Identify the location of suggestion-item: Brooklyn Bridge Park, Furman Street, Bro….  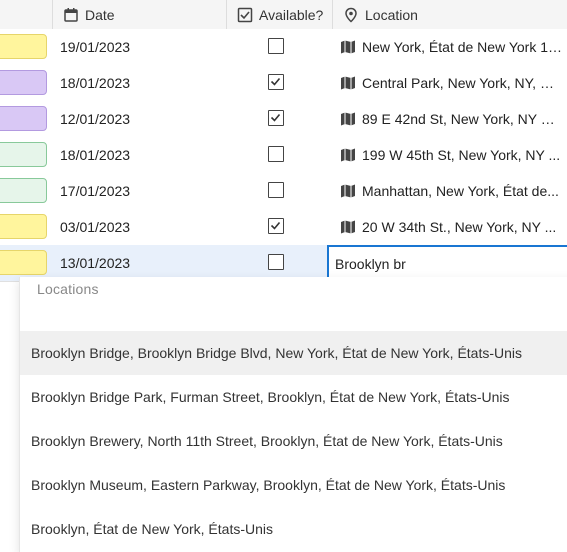
(293, 397).